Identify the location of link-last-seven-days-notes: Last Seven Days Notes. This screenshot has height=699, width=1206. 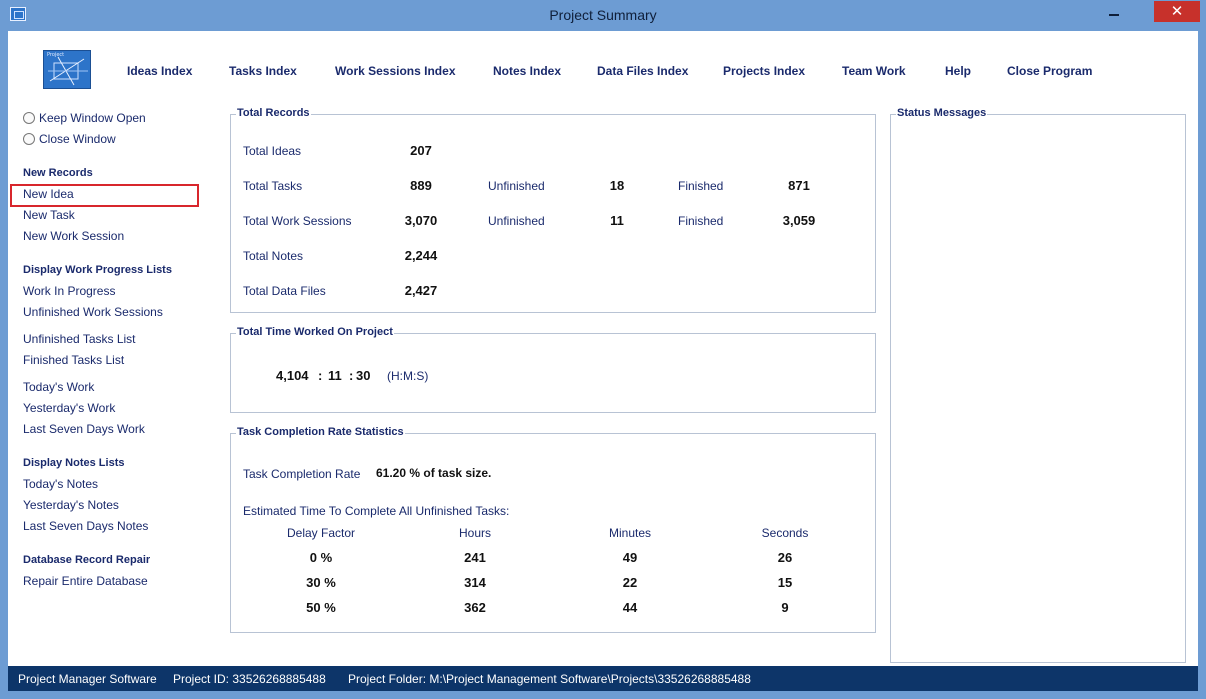
(85, 526).